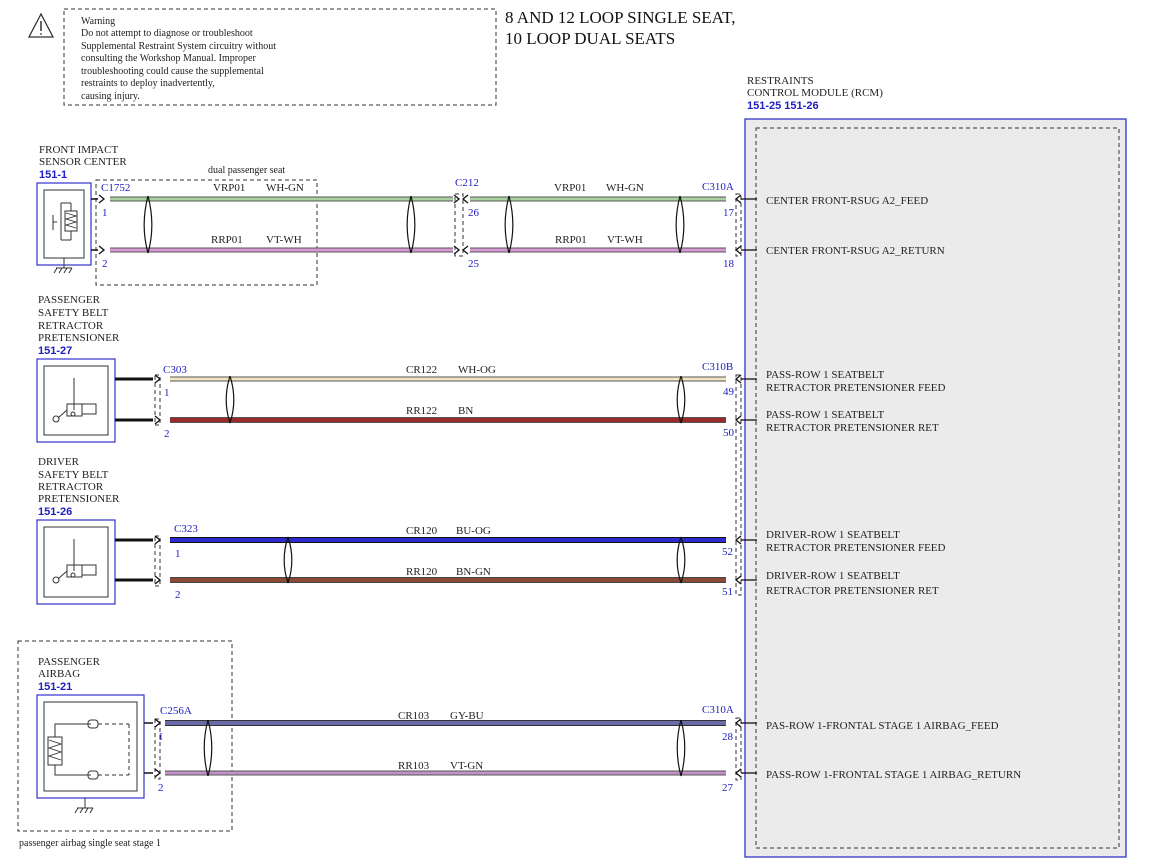 The height and width of the screenshot is (865, 1162). Describe the element at coordinates (206, 232) in the screenshot. I see `dual-seat-outline` at that location.